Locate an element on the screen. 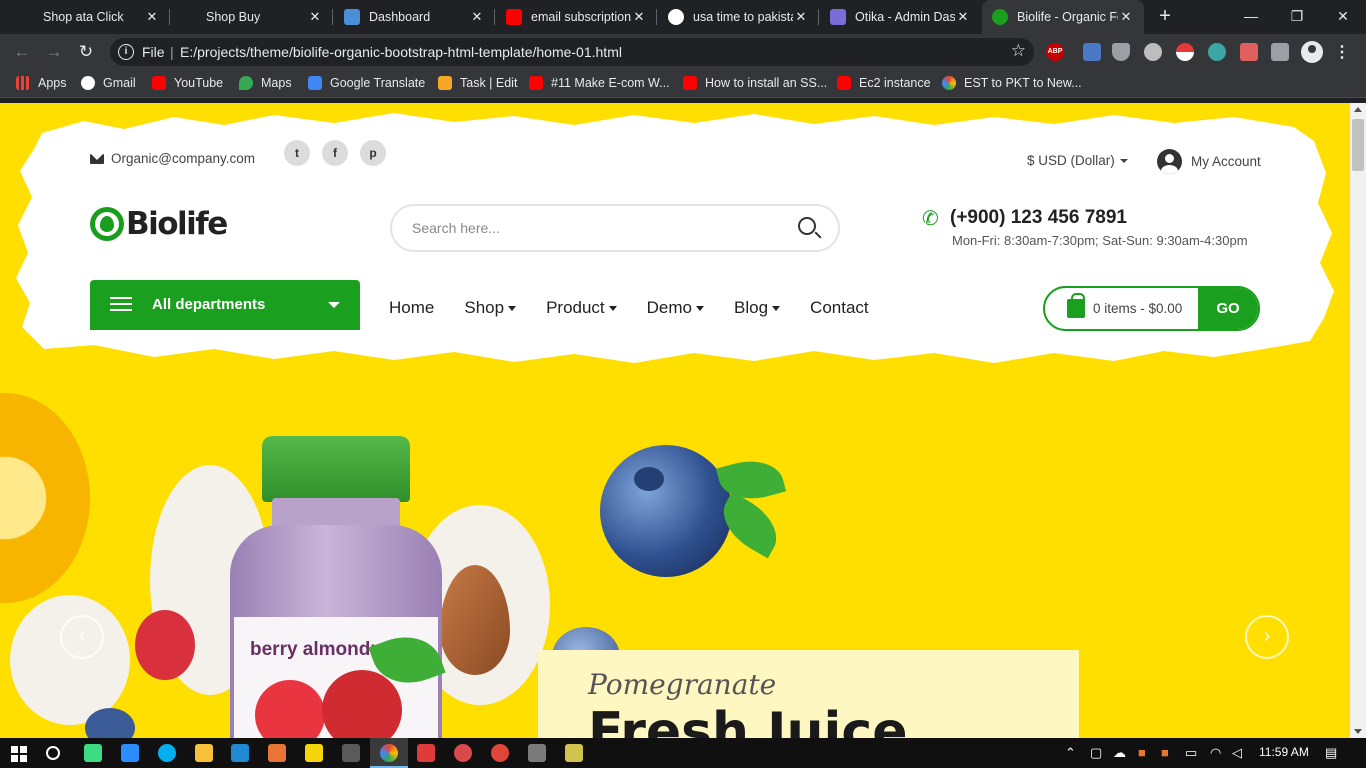 The image size is (1366, 768). bookmark-youtube: YouTube is located at coordinates (187, 83).